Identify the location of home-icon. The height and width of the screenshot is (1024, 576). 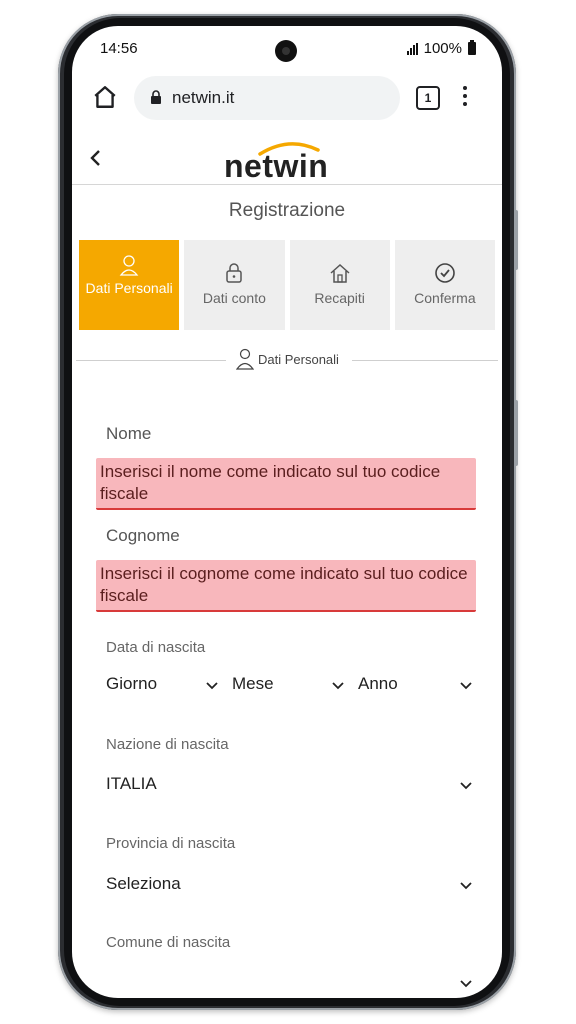
(105, 97).